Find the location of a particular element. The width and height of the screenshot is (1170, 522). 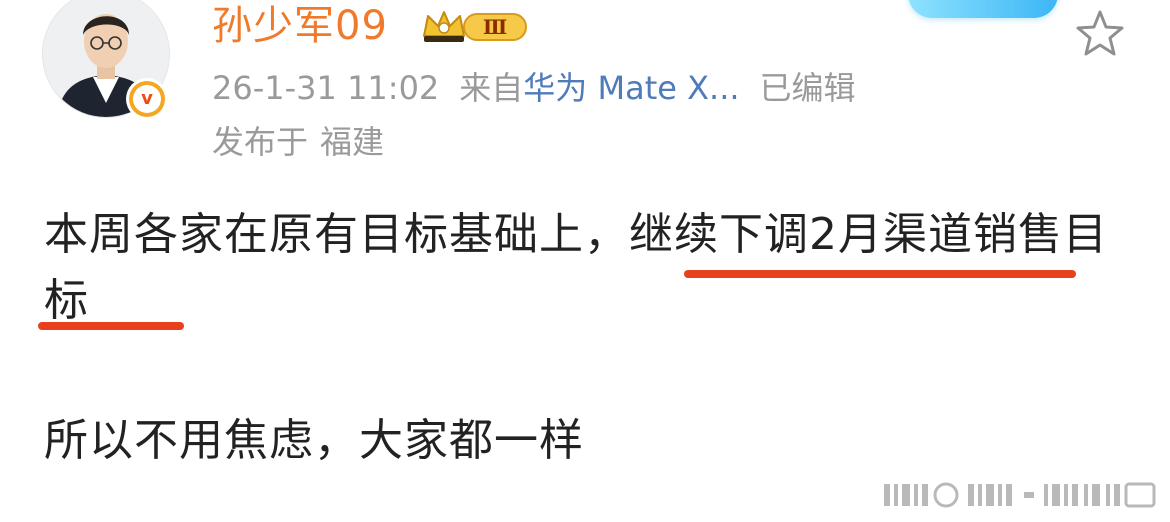

paragraph-1-plain: 本周各家在原有目标基础上， is located at coordinates (336, 234).